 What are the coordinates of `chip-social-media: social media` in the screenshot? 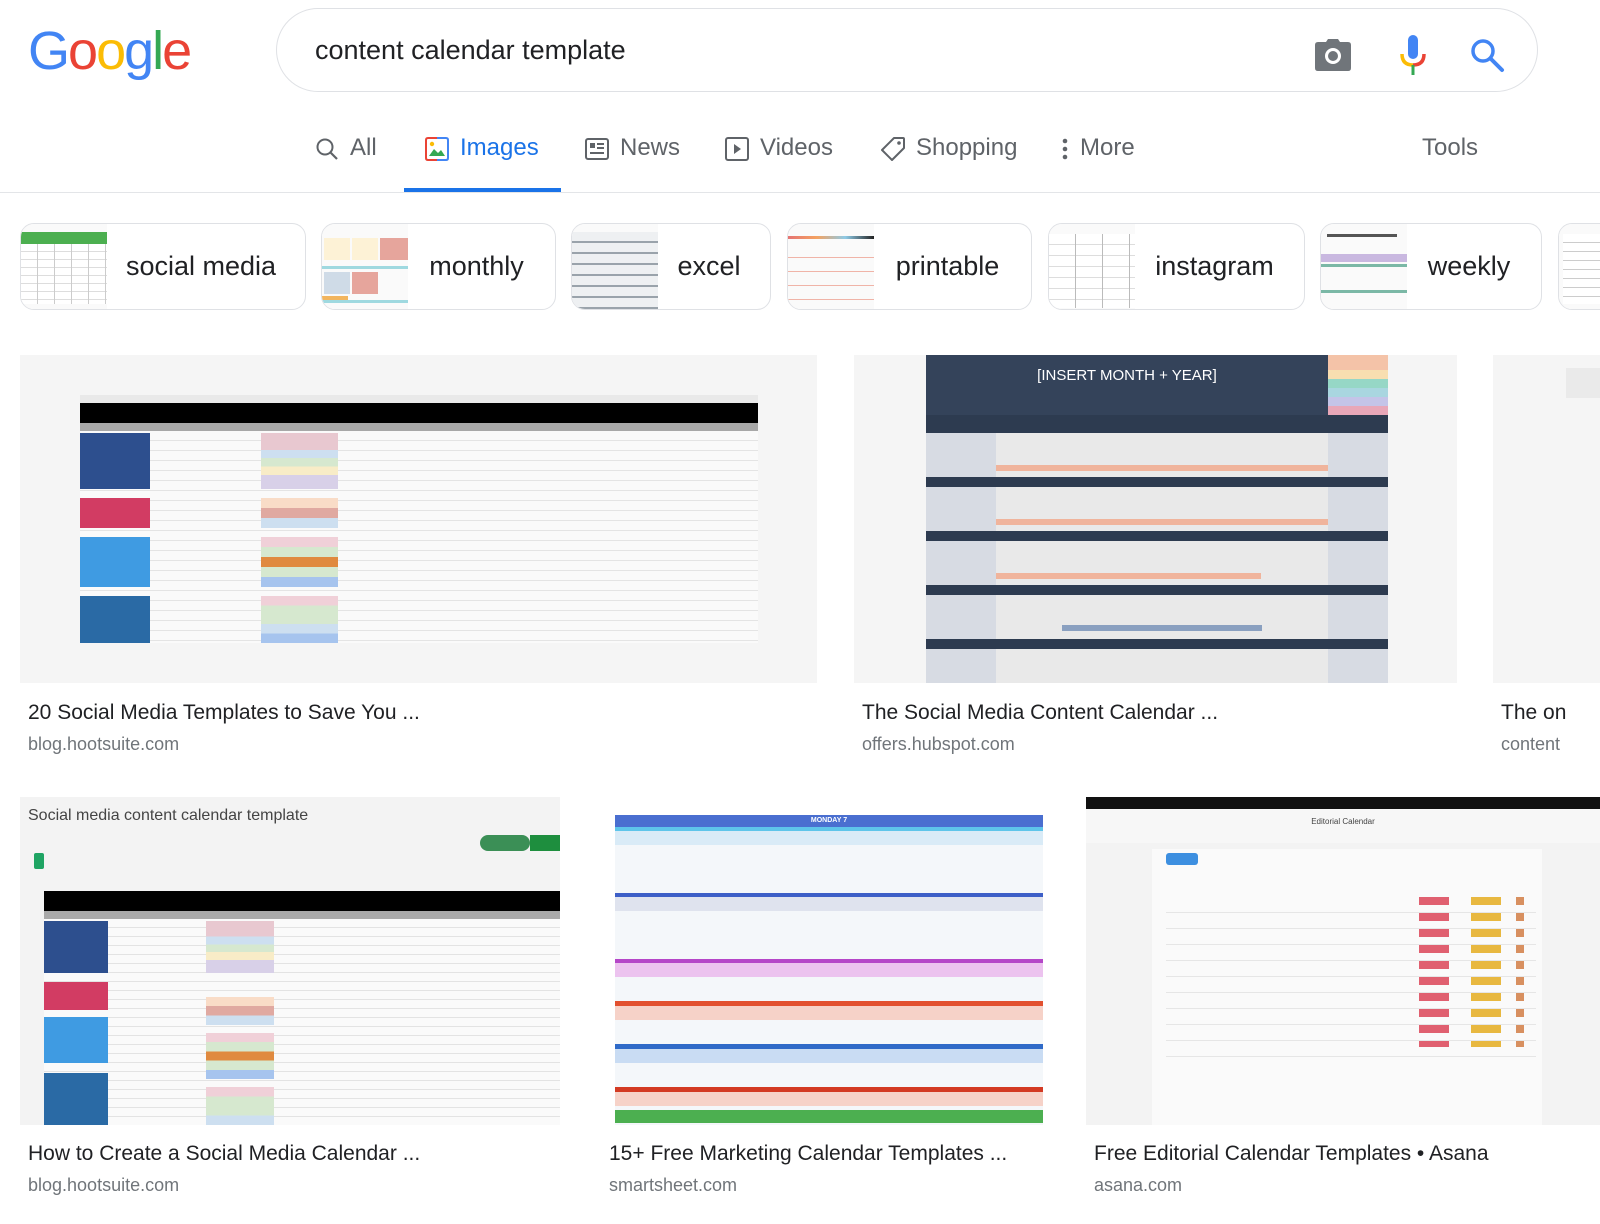 It's located at (163, 266).